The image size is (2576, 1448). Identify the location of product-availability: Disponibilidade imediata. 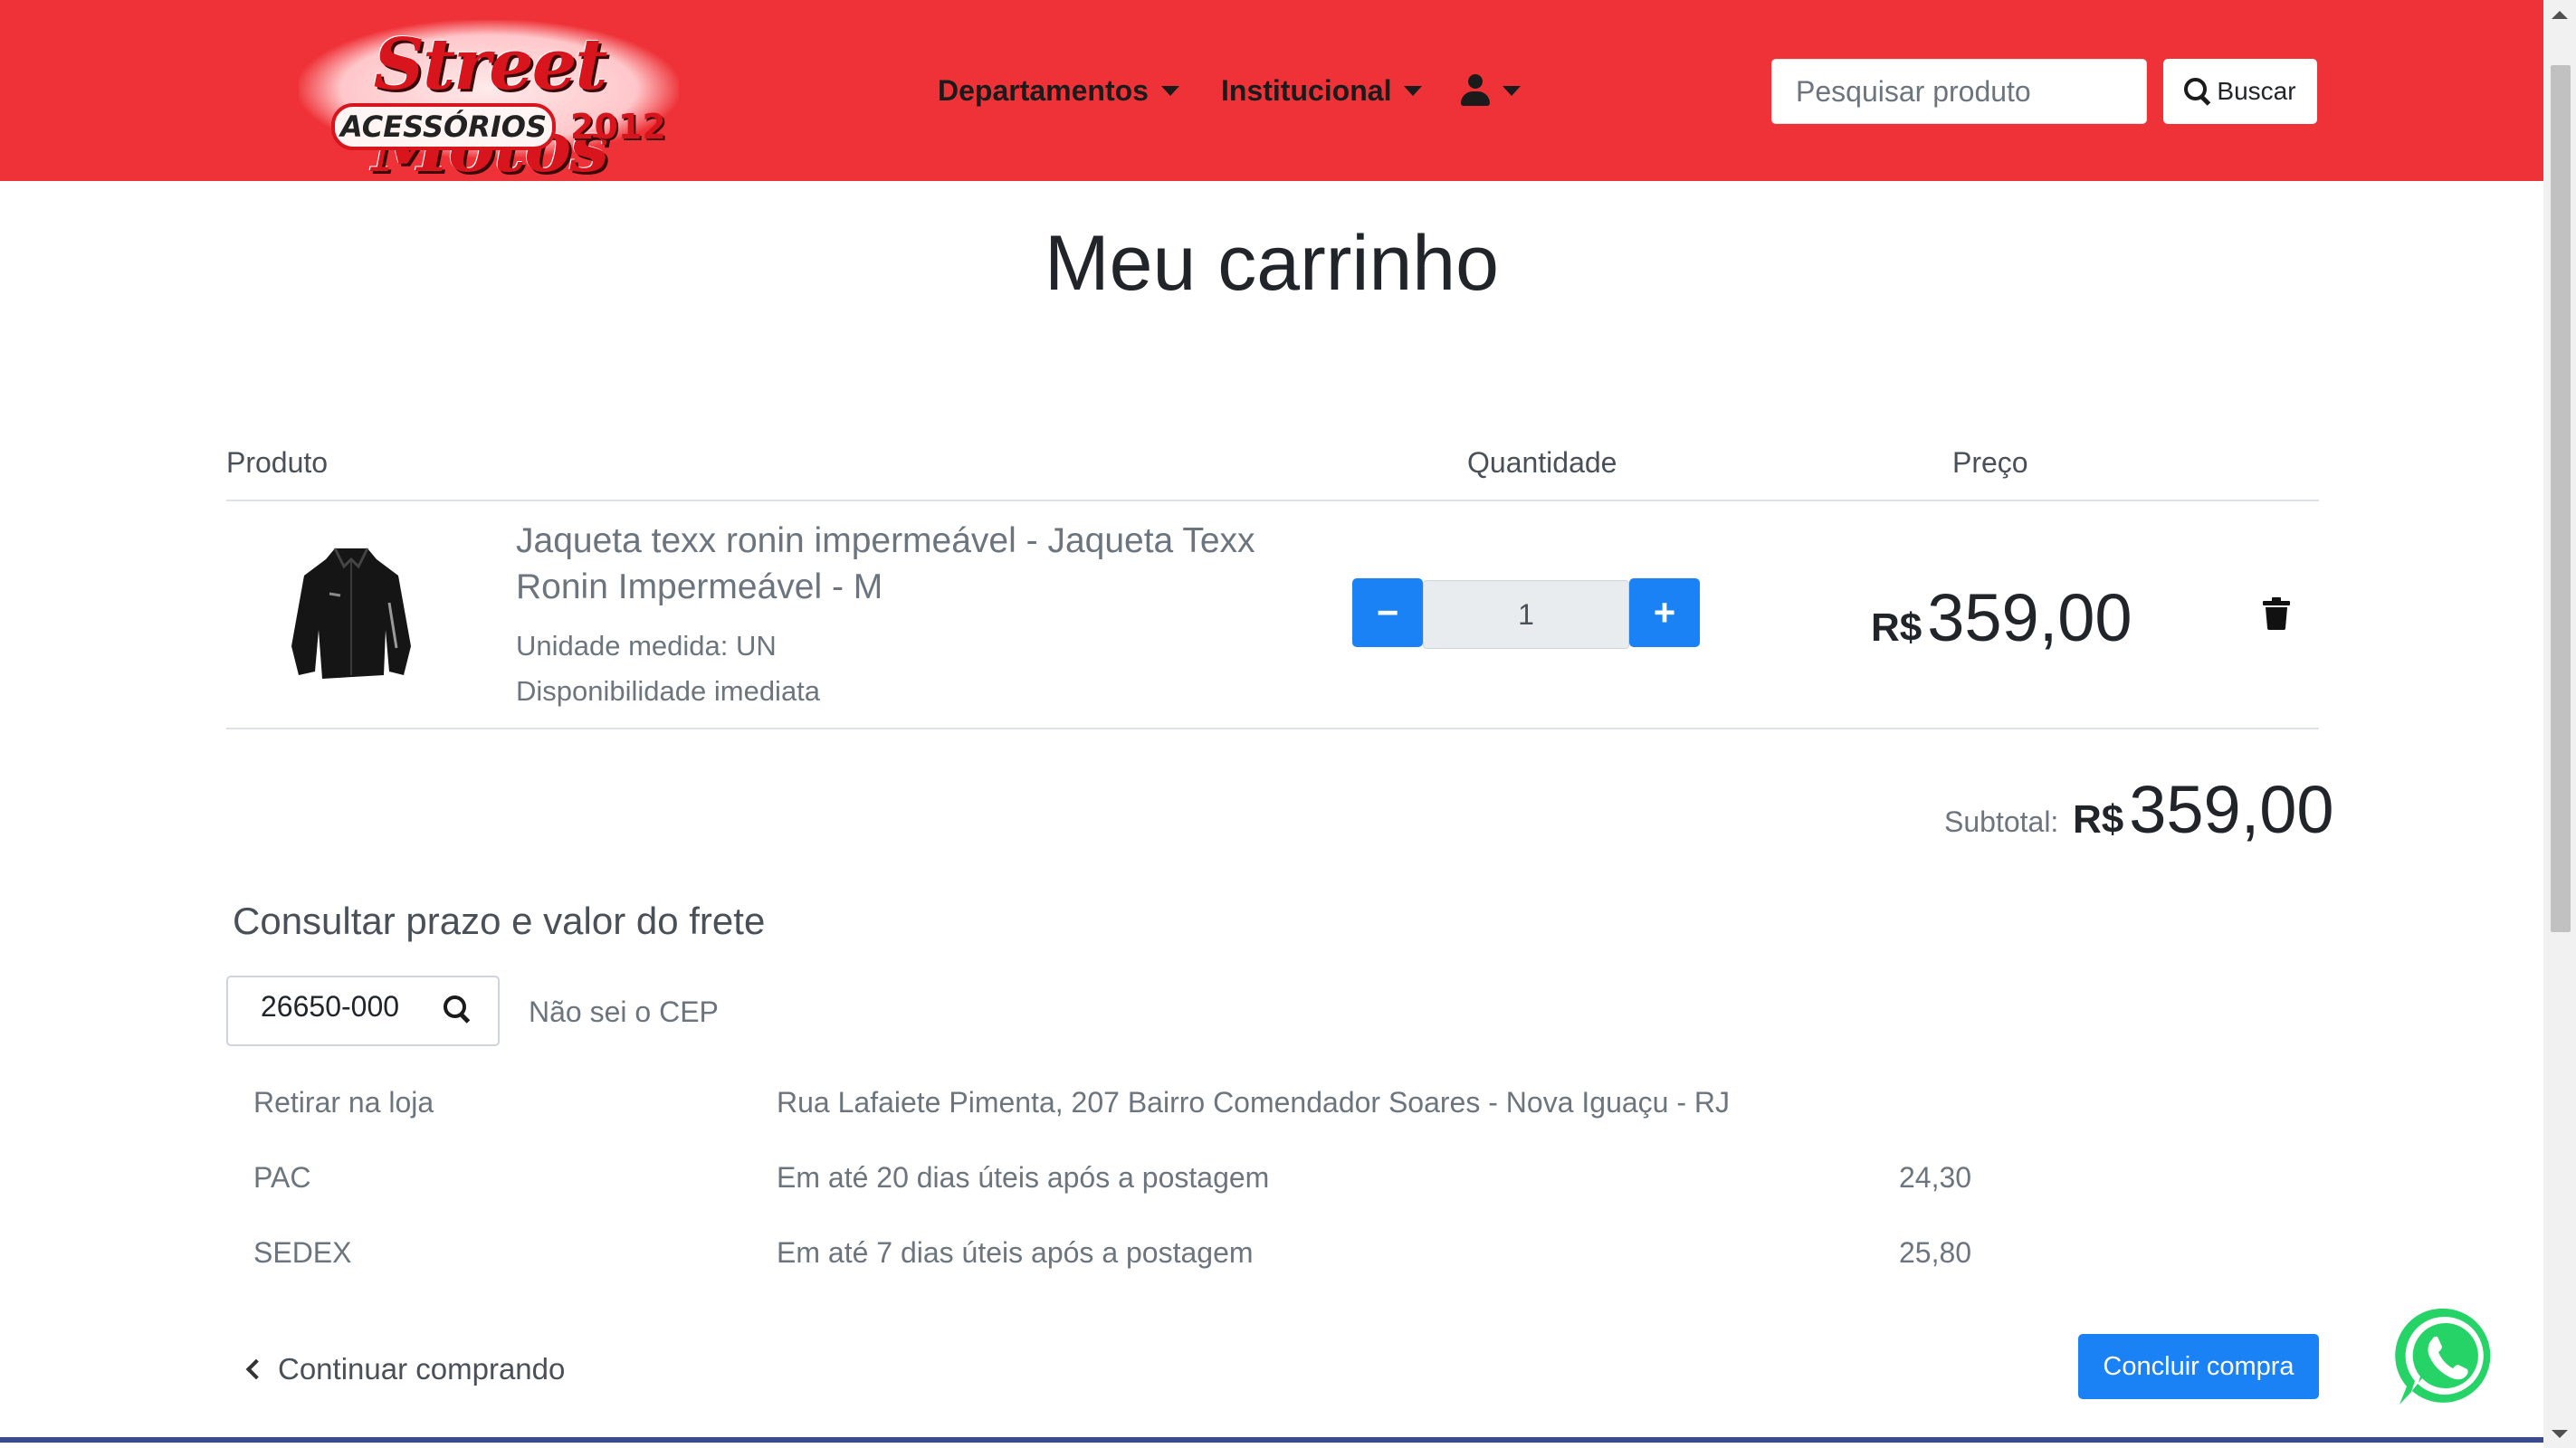
(668, 691).